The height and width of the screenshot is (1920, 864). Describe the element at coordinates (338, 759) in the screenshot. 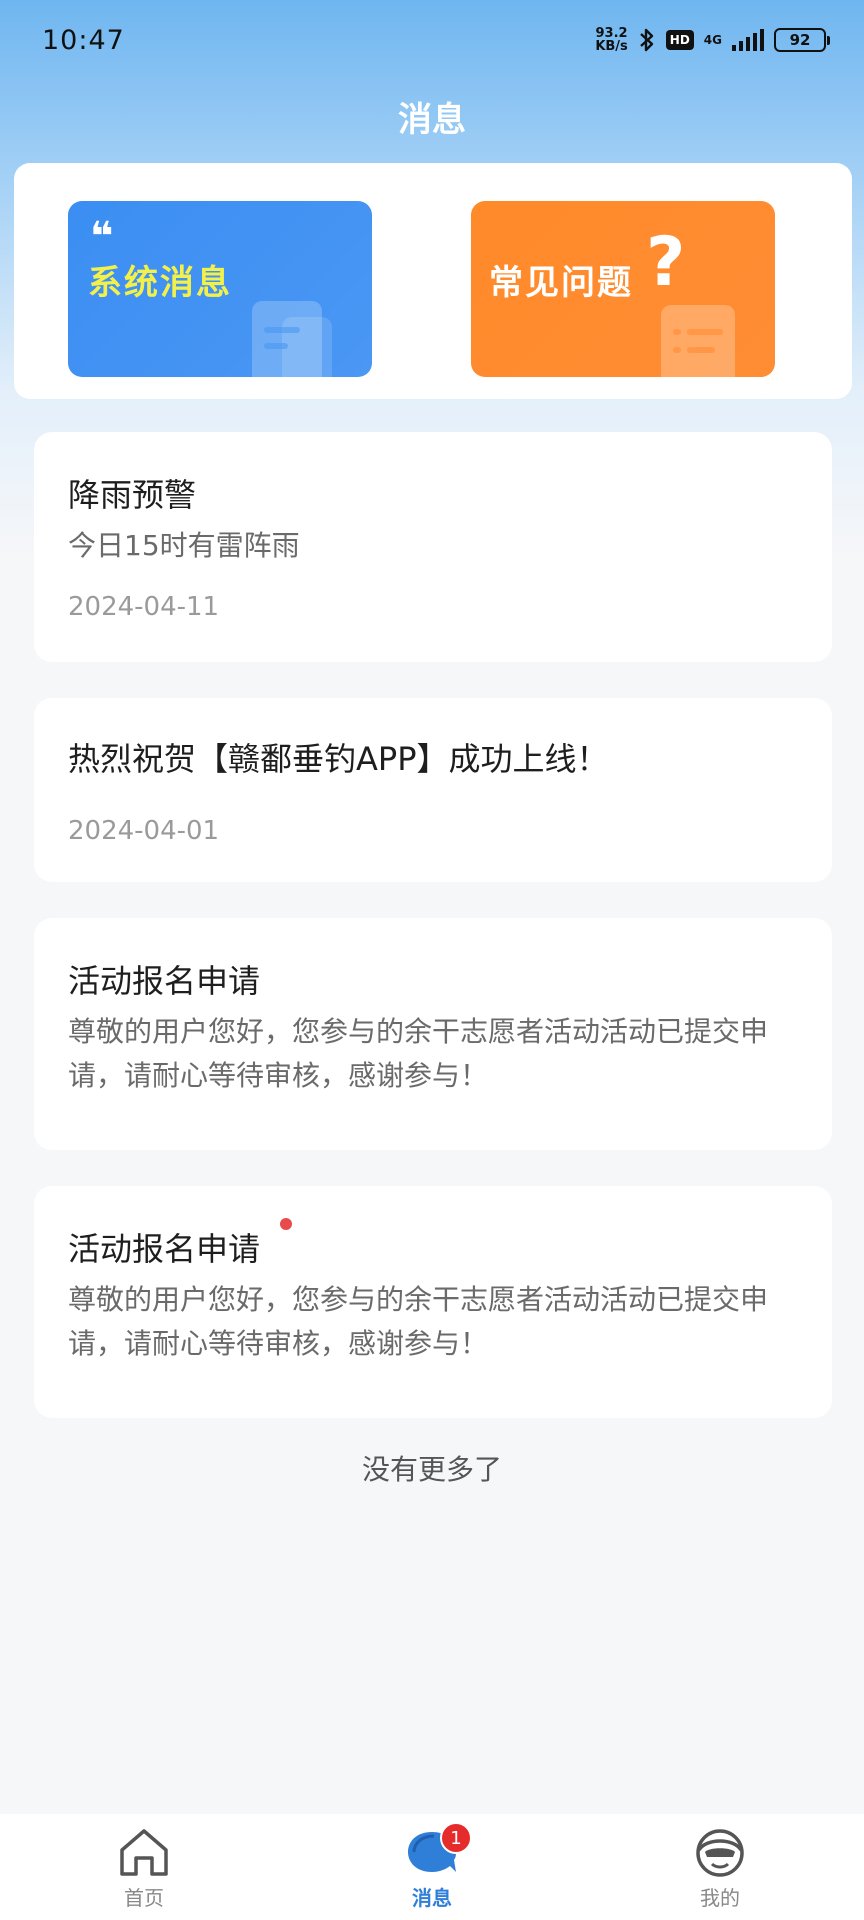

I see `message-title: 热烈祝贺【赣鄱垂钓APP】成功上线！` at that location.